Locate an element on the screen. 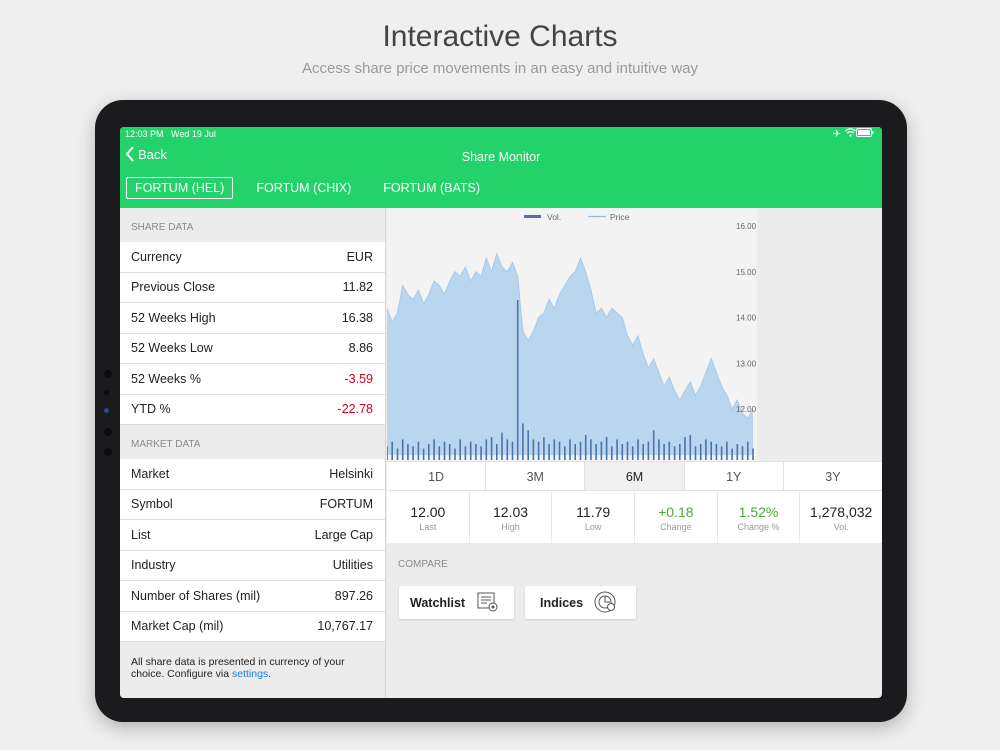 This screenshot has height=750, width=1000. period-1y: 1Y is located at coordinates (734, 476).